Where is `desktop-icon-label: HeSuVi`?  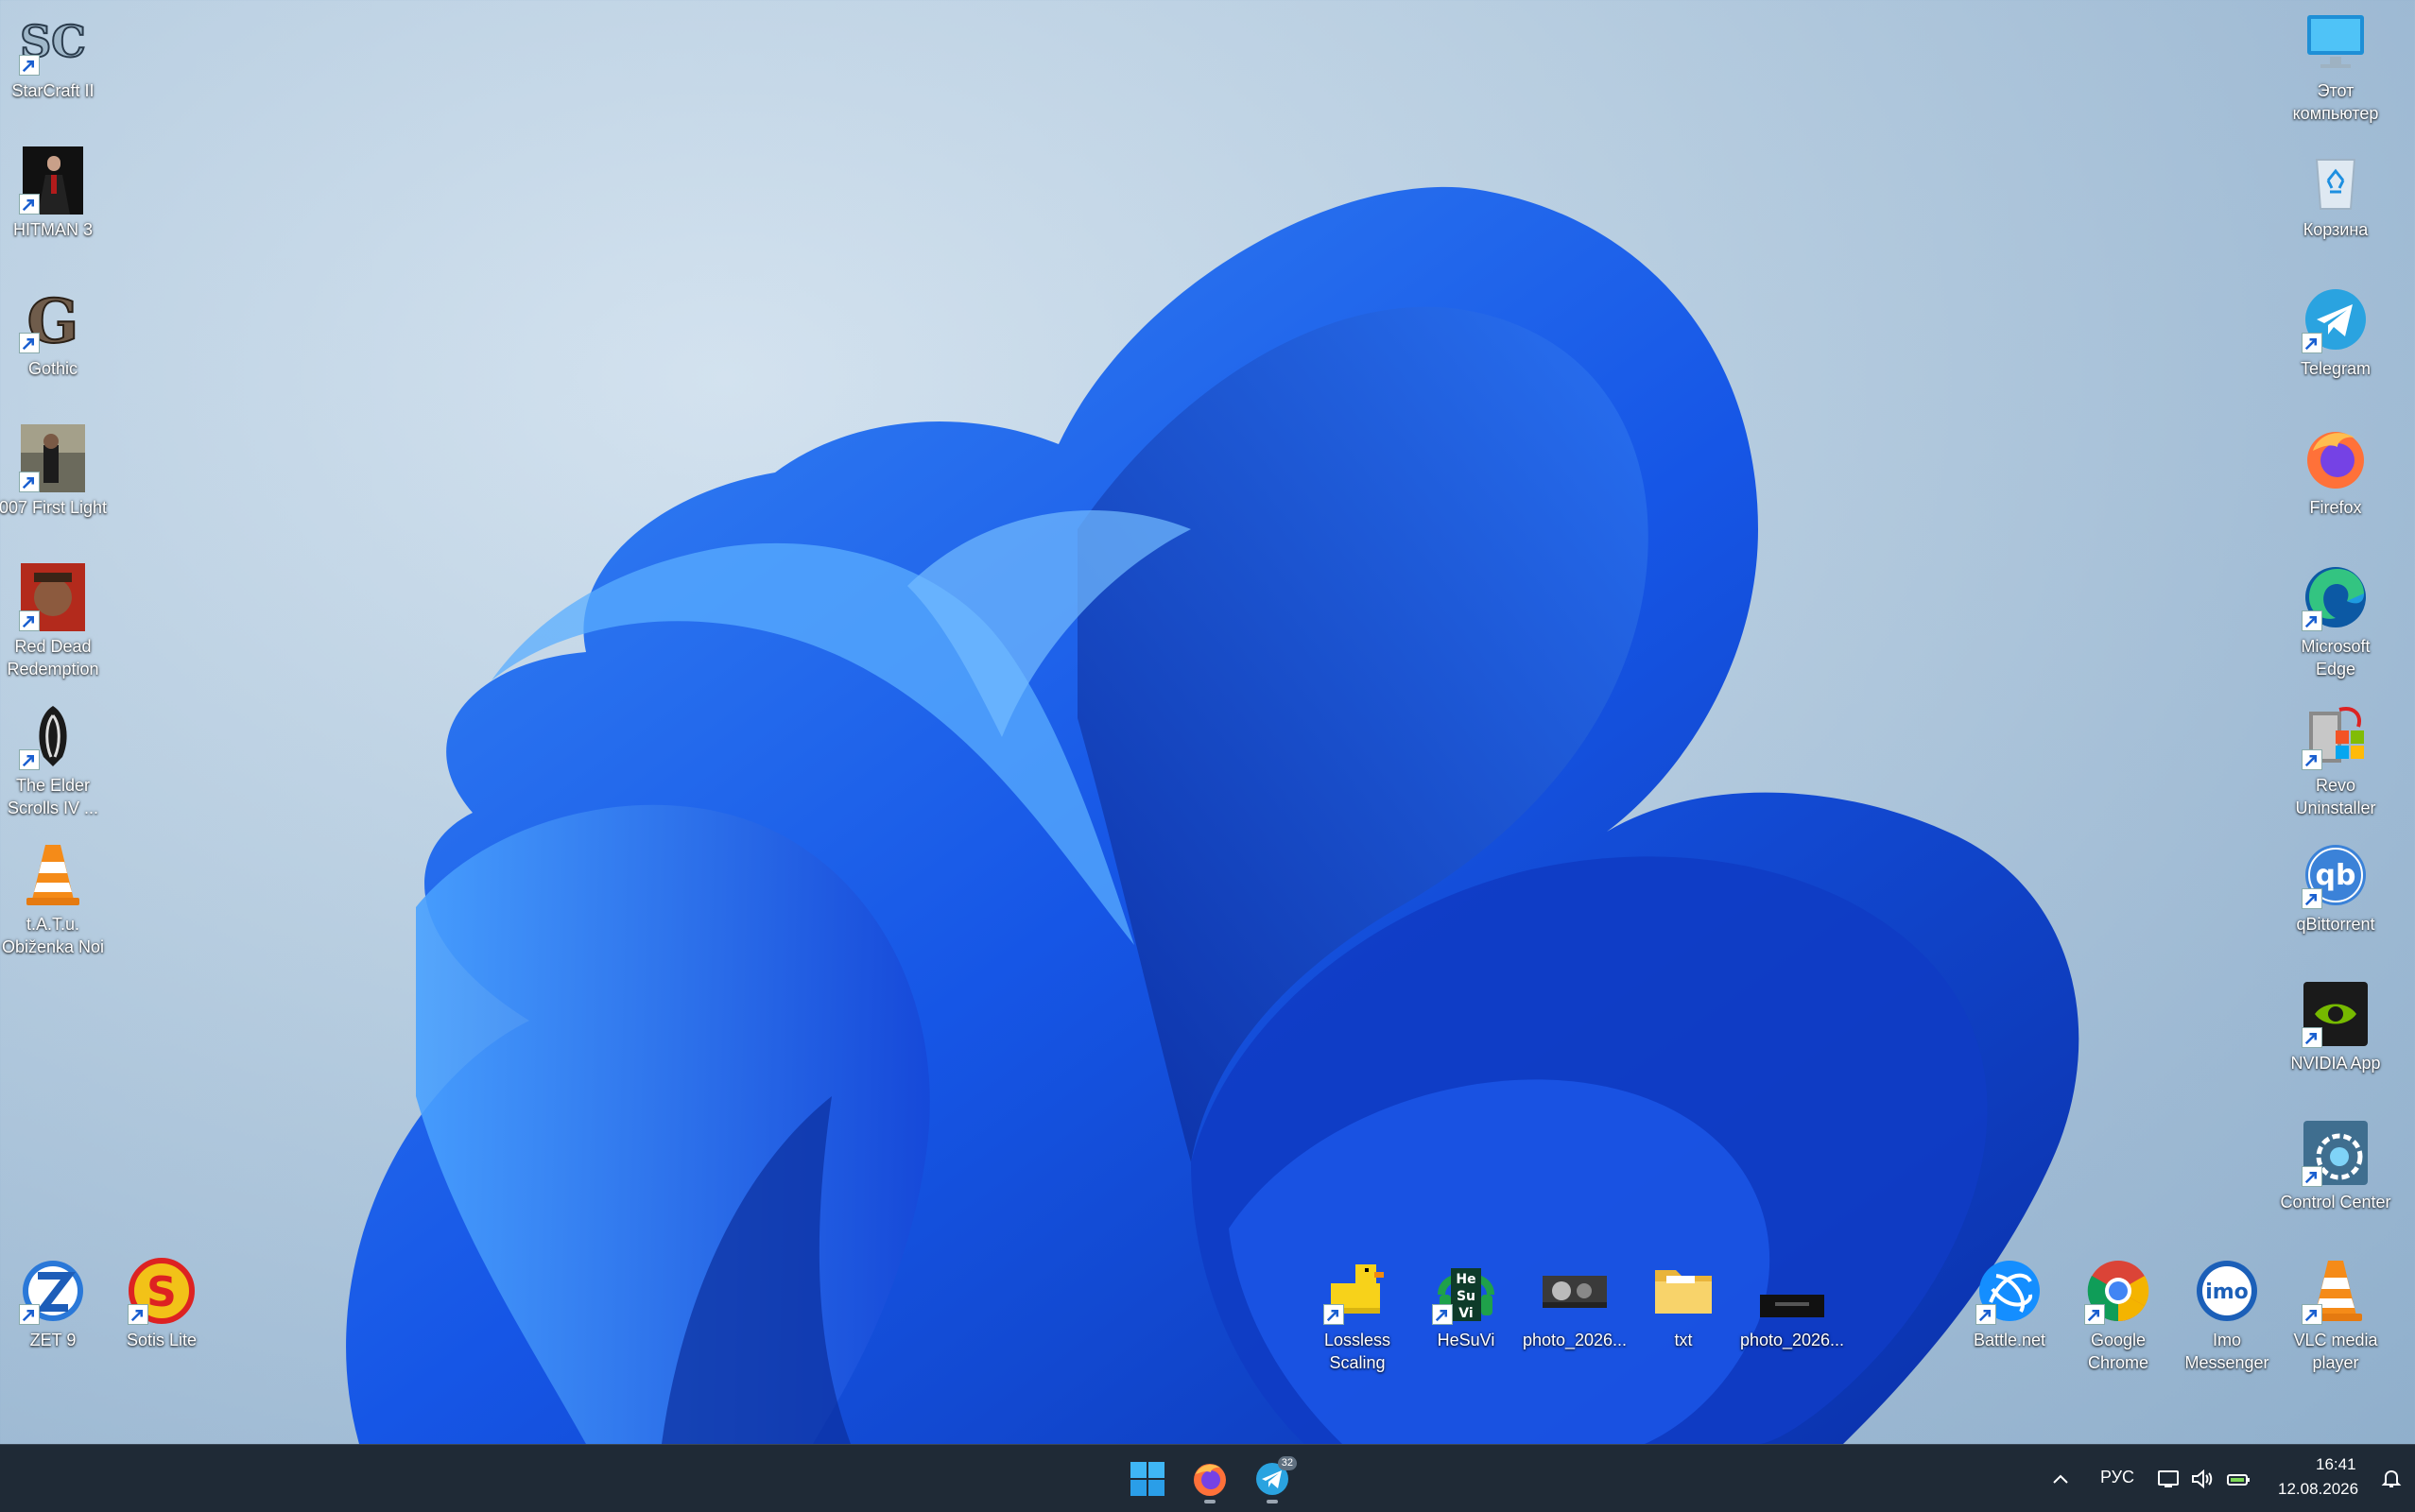 desktop-icon-label: HeSuVi is located at coordinates (1466, 1340).